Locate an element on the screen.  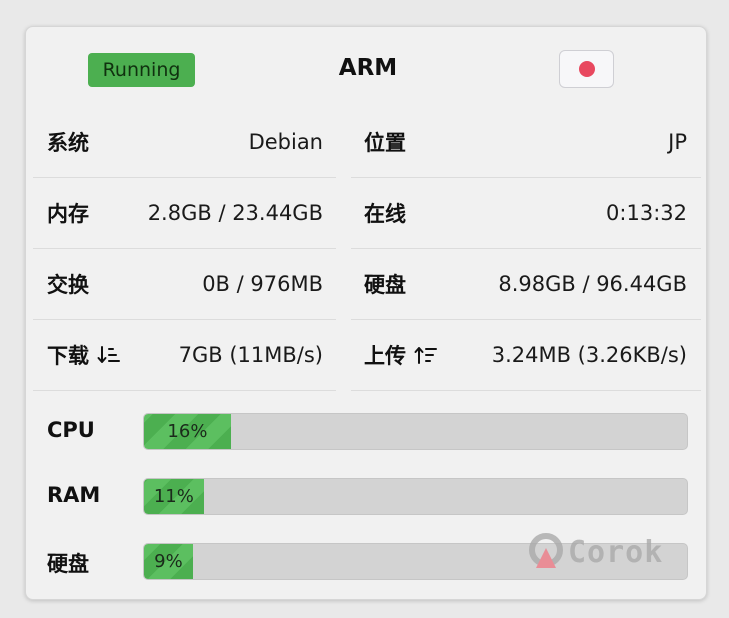
stat-label: 在线 is located at coordinates (385, 214).